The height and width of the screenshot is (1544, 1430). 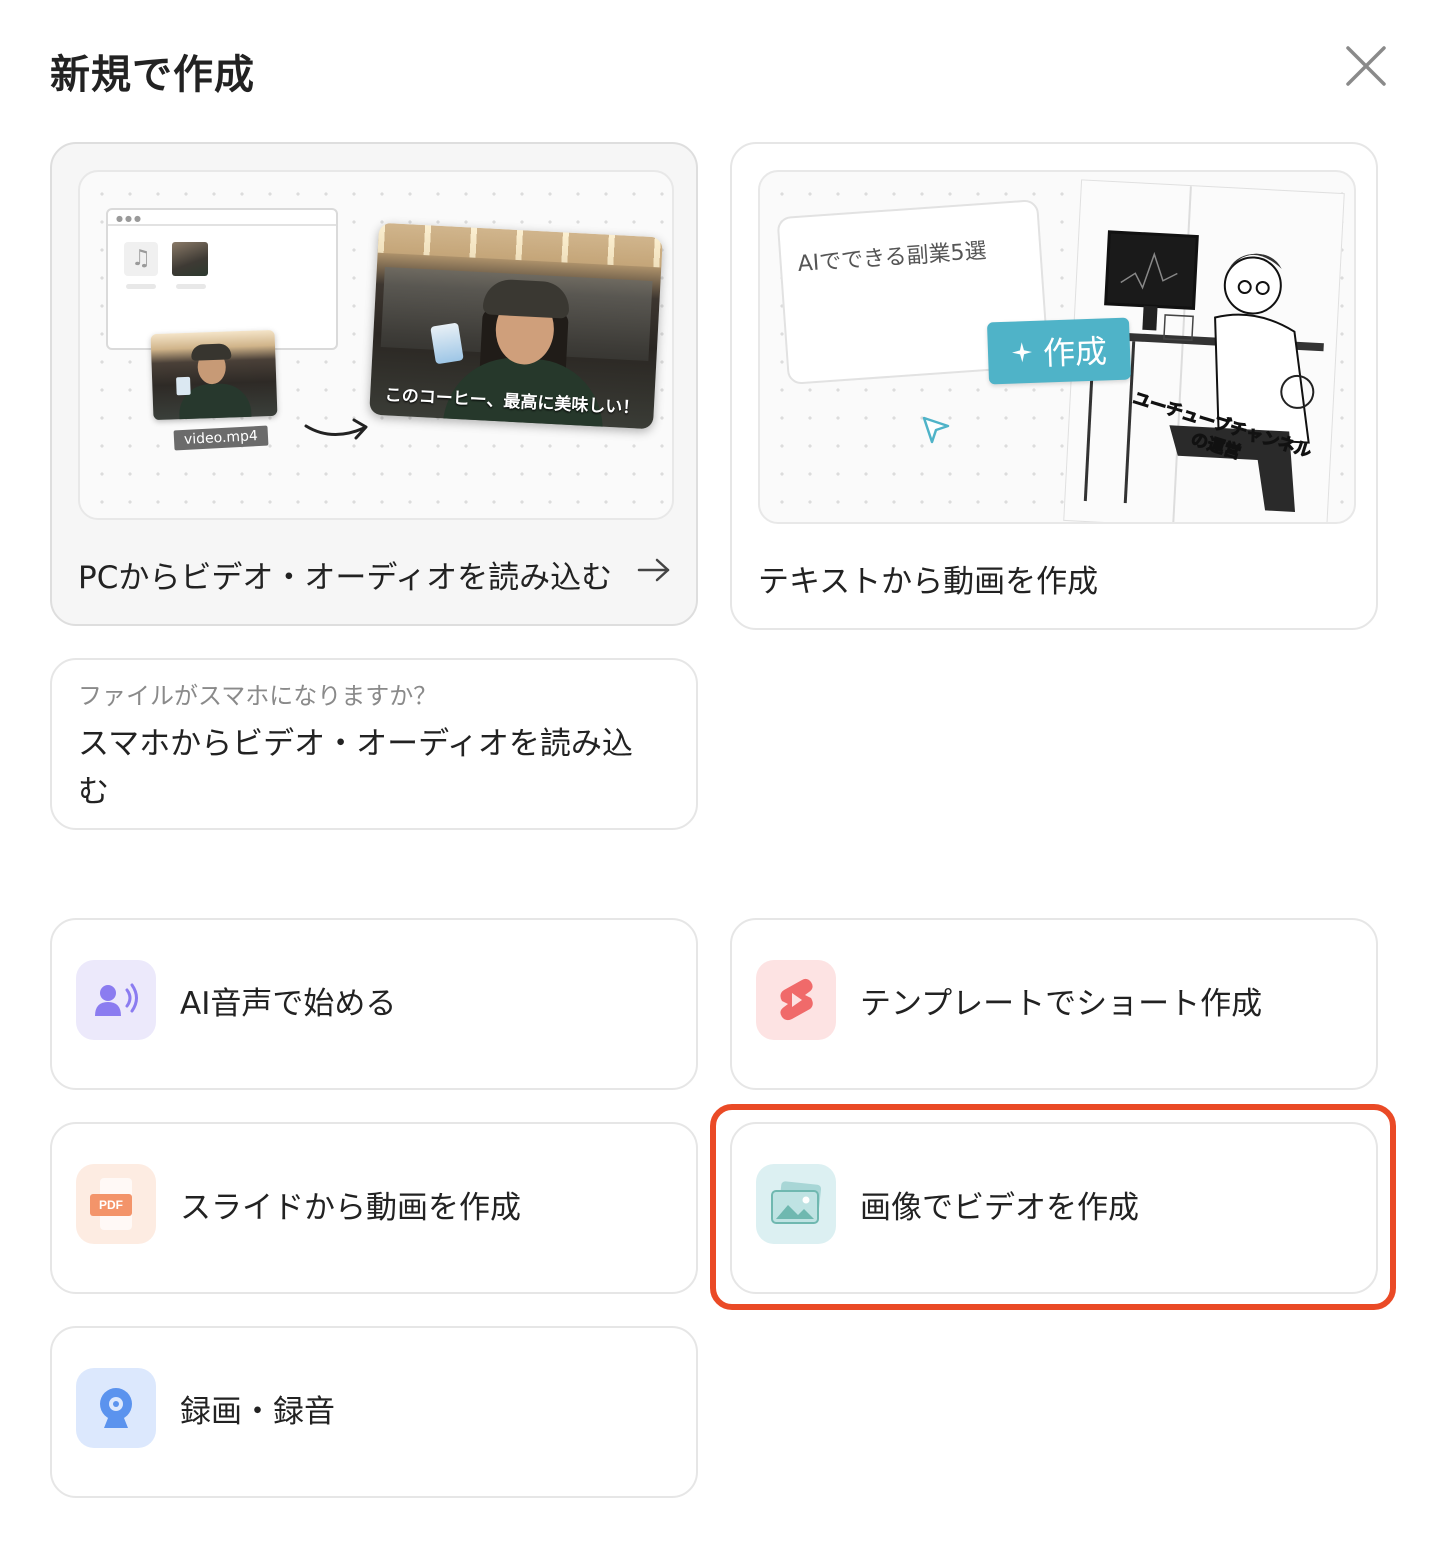 What do you see at coordinates (222, 279) in the screenshot?
I see `file-browser-window: ●●● ♫` at bounding box center [222, 279].